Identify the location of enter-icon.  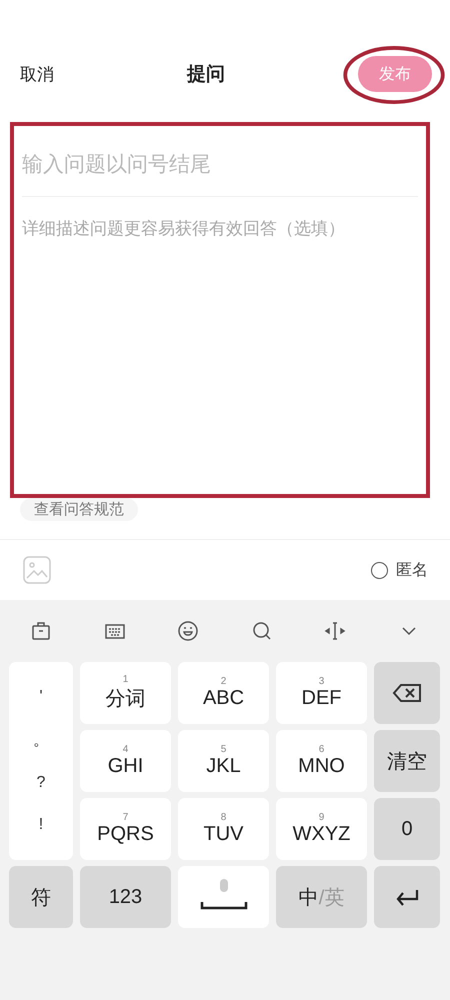
(407, 897).